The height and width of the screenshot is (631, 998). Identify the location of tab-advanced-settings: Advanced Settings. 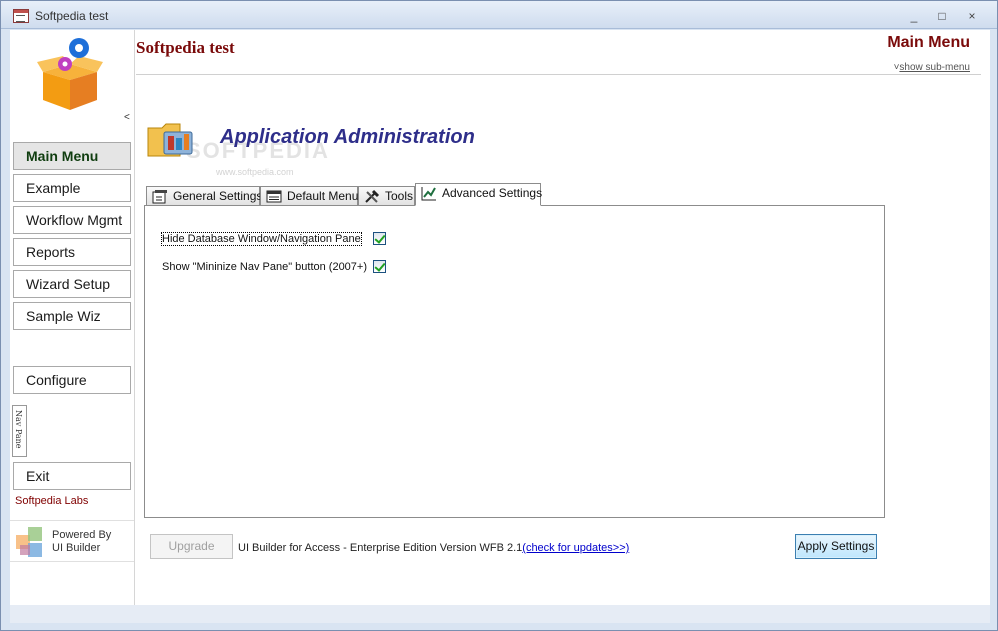
(479, 194).